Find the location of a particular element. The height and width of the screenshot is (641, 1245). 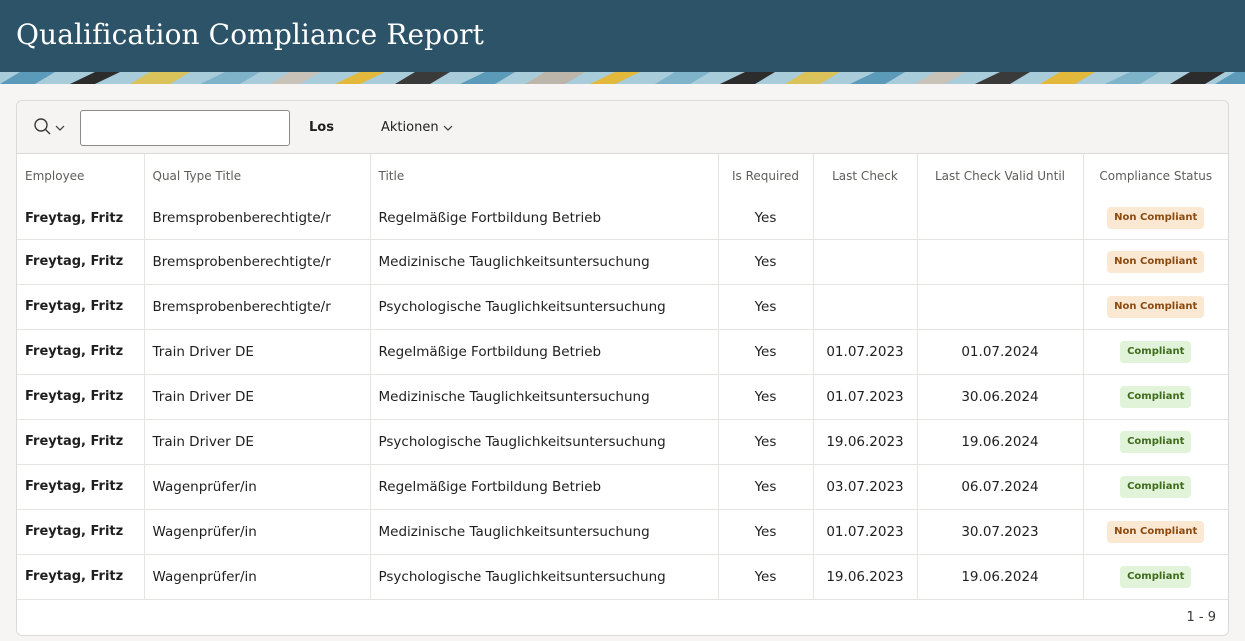

search-input is located at coordinates (185, 128).